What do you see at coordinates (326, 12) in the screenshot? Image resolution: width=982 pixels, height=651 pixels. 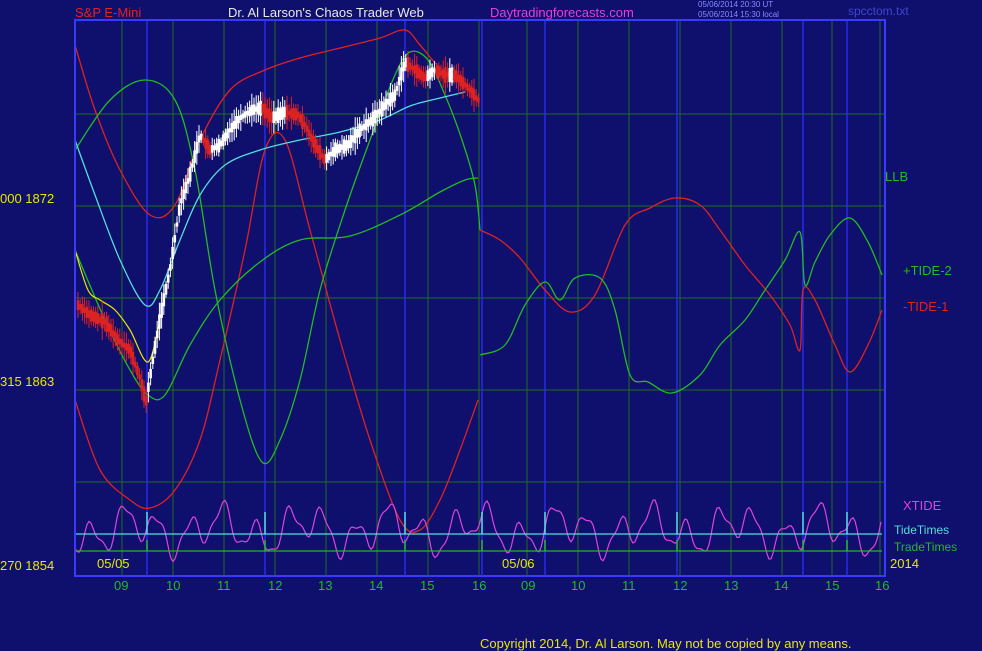 I see `site-title: Dr. Al Larson's Chaos Trader Web` at bounding box center [326, 12].